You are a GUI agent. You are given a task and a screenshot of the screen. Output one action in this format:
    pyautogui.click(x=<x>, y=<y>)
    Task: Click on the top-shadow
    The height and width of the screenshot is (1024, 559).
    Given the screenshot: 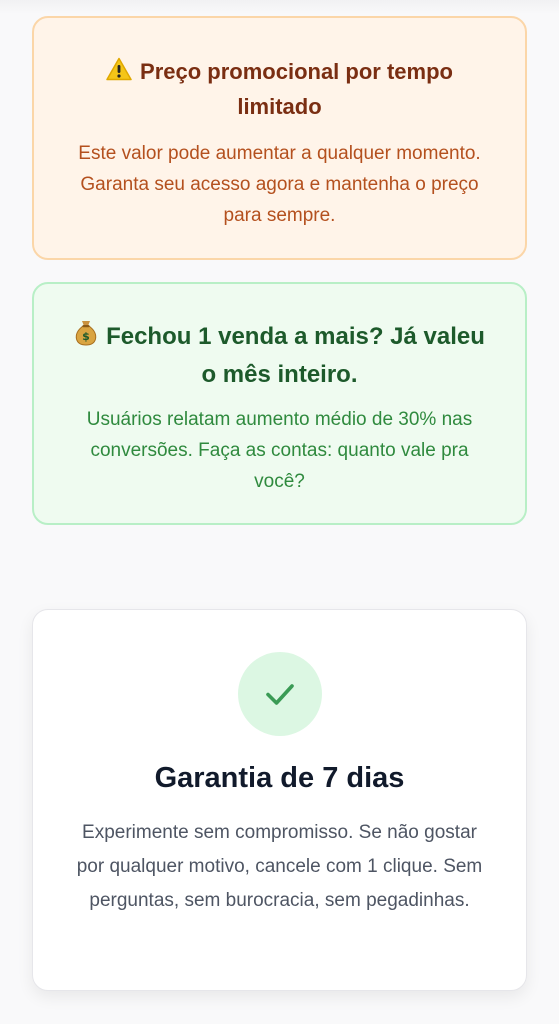 What is the action you would take?
    pyautogui.click(x=279, y=7)
    